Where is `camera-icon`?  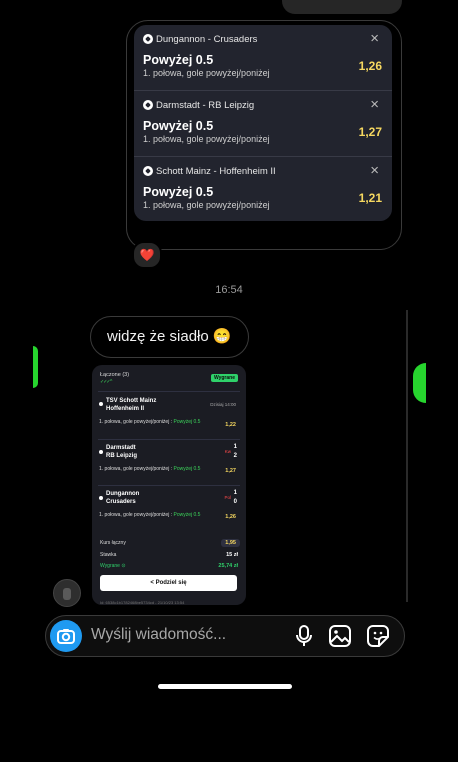
camera-icon is located at coordinates (66, 636).